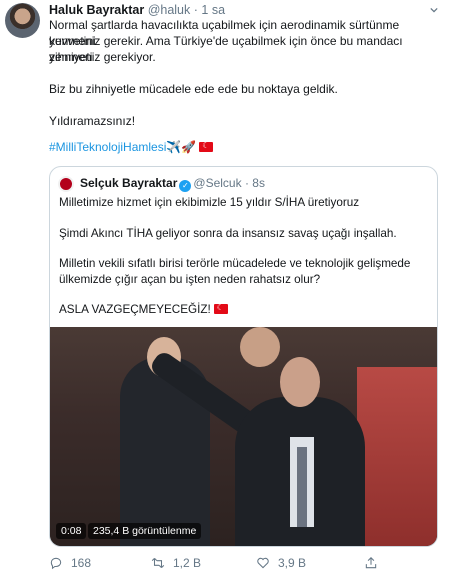  Describe the element at coordinates (96, 10) in the screenshot. I see `author-name: Haluk Bayraktar` at that location.